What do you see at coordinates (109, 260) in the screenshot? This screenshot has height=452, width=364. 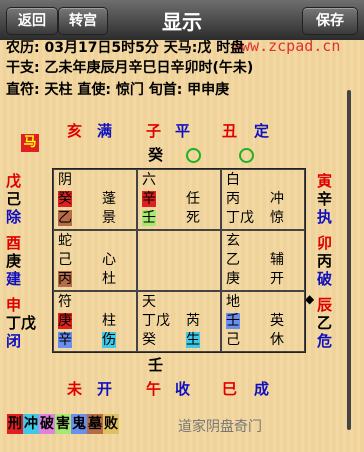 I see `palace-star: 心` at bounding box center [109, 260].